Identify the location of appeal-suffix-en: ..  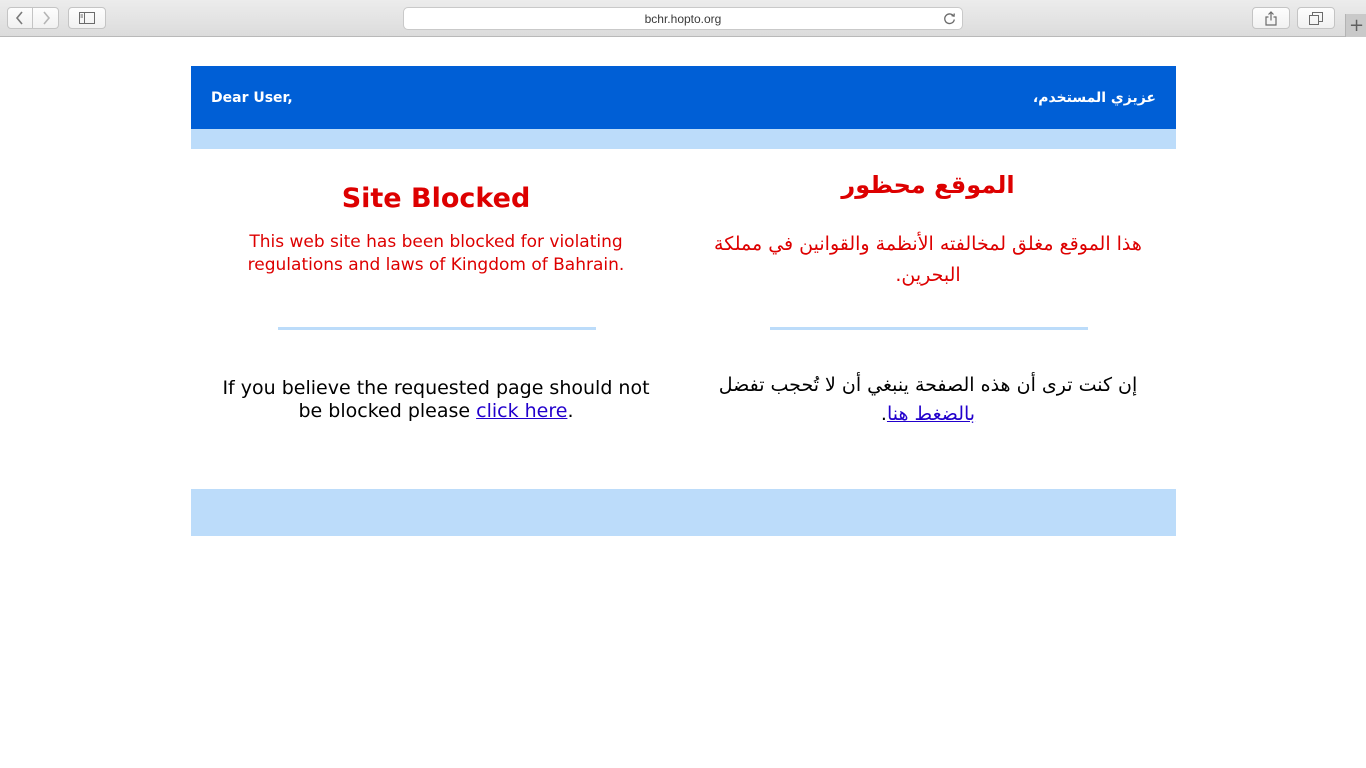
(570, 411).